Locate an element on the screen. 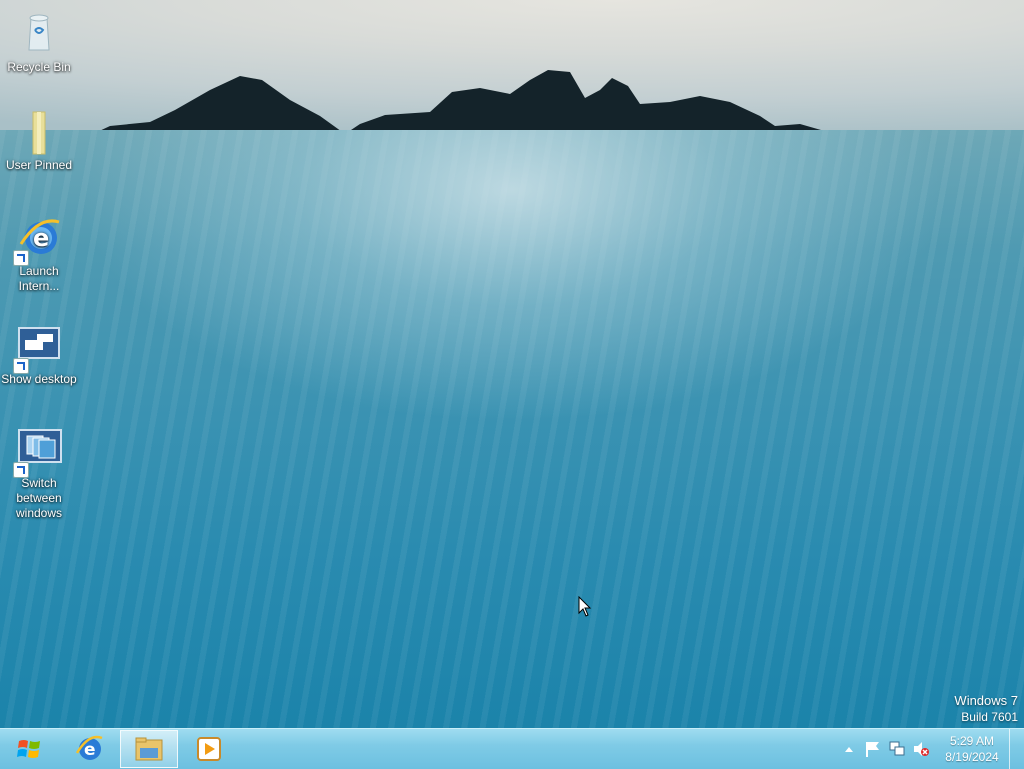 The height and width of the screenshot is (769, 1024). desktop-icon-switch-between-windows: Switch between windows is located at coordinates (39, 473).